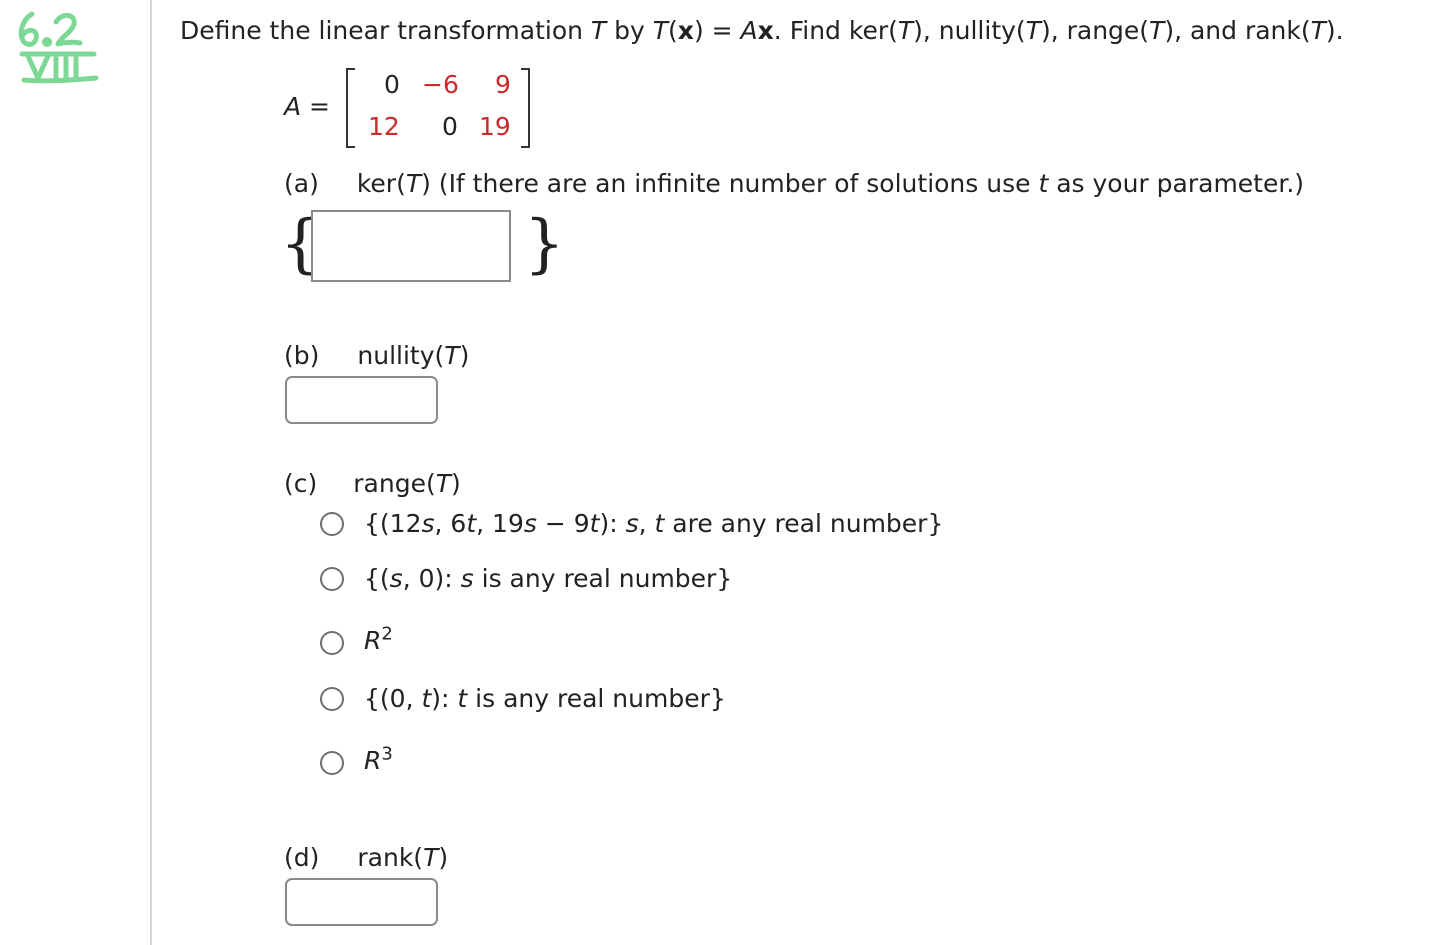 Image resolution: width=1441 pixels, height=945 pixels. I want to click on handwritten-note, so click(58, 47).